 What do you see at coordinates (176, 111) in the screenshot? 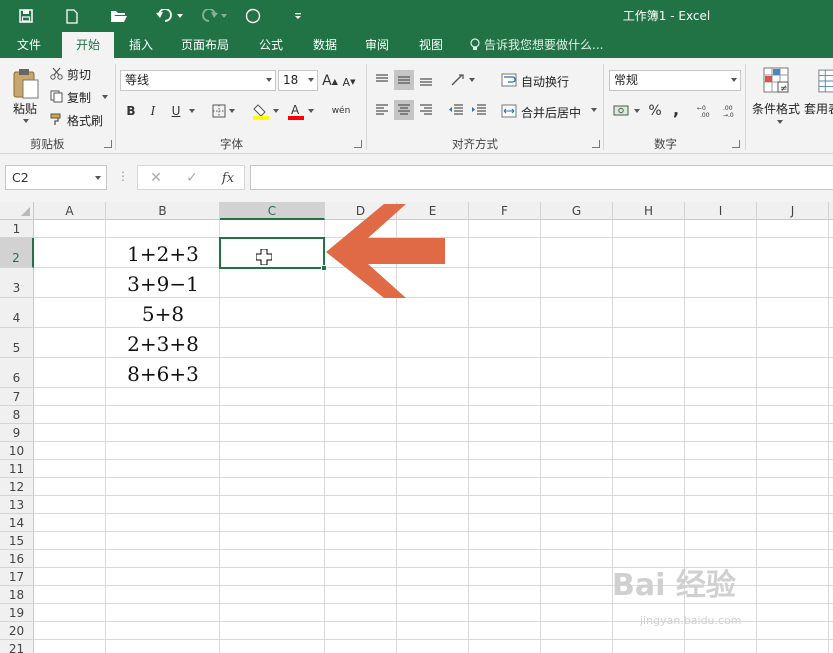
I see `underline-button: U` at bounding box center [176, 111].